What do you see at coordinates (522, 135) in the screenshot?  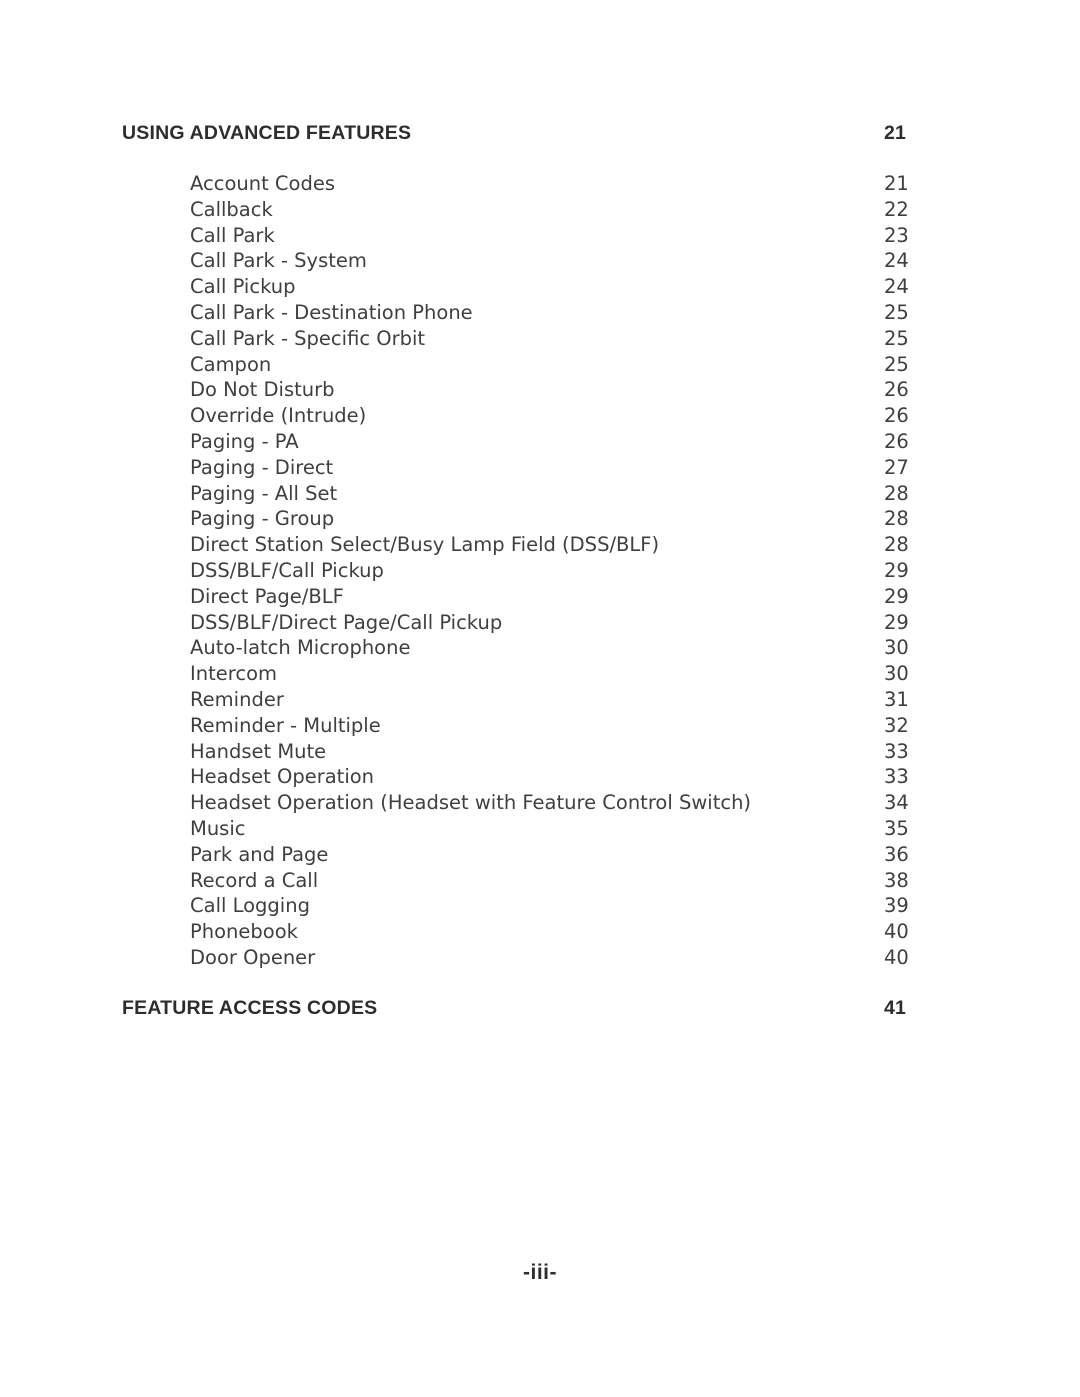 I see `toc-section-heading: USING ADVANCED FEATURES 21` at bounding box center [522, 135].